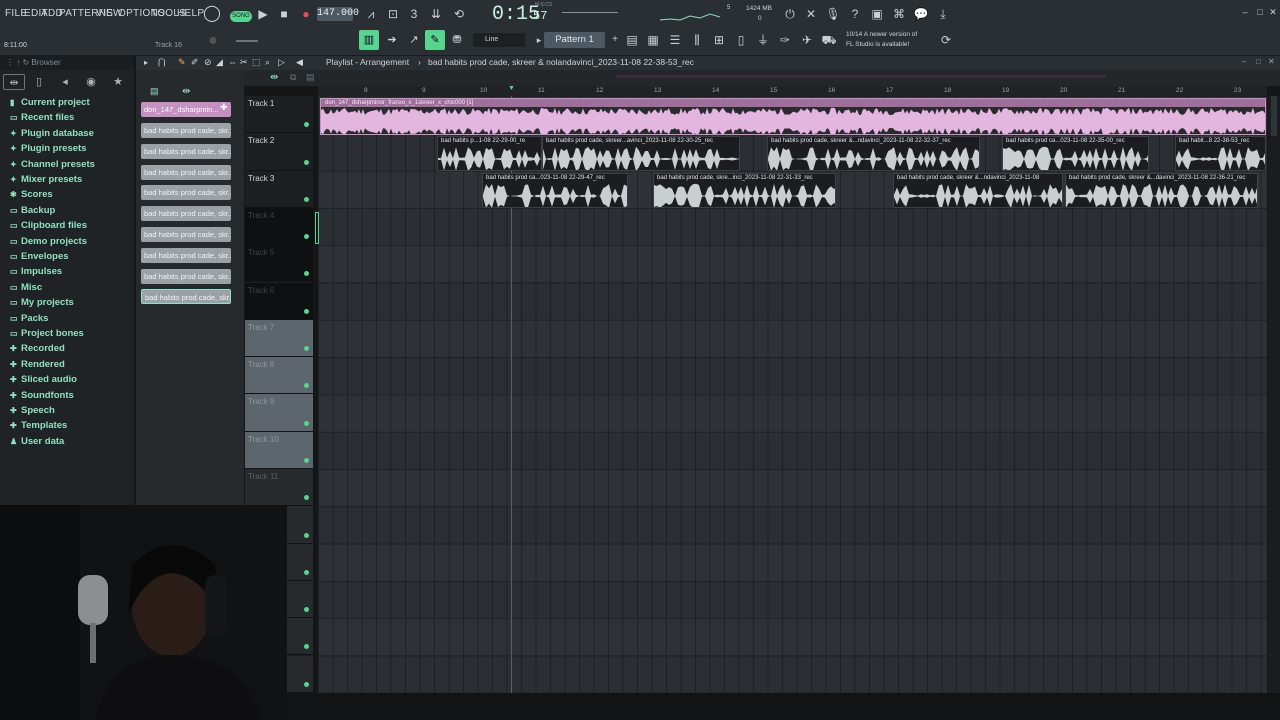 Image resolution: width=1280 pixels, height=720 pixels. Describe the element at coordinates (91, 82) in the screenshot. I see `browser-library-tab-icon: ◉` at that location.